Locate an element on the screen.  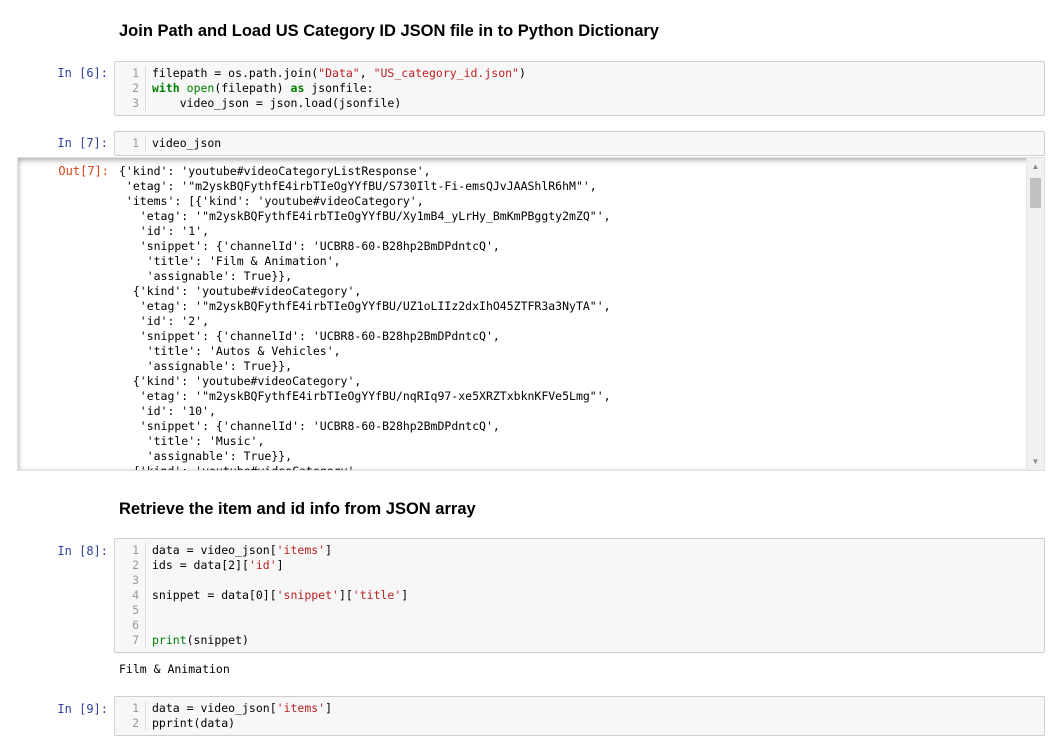
code-line: 4 snippet = data[0]['snippet']['title'] is located at coordinates (579, 595).